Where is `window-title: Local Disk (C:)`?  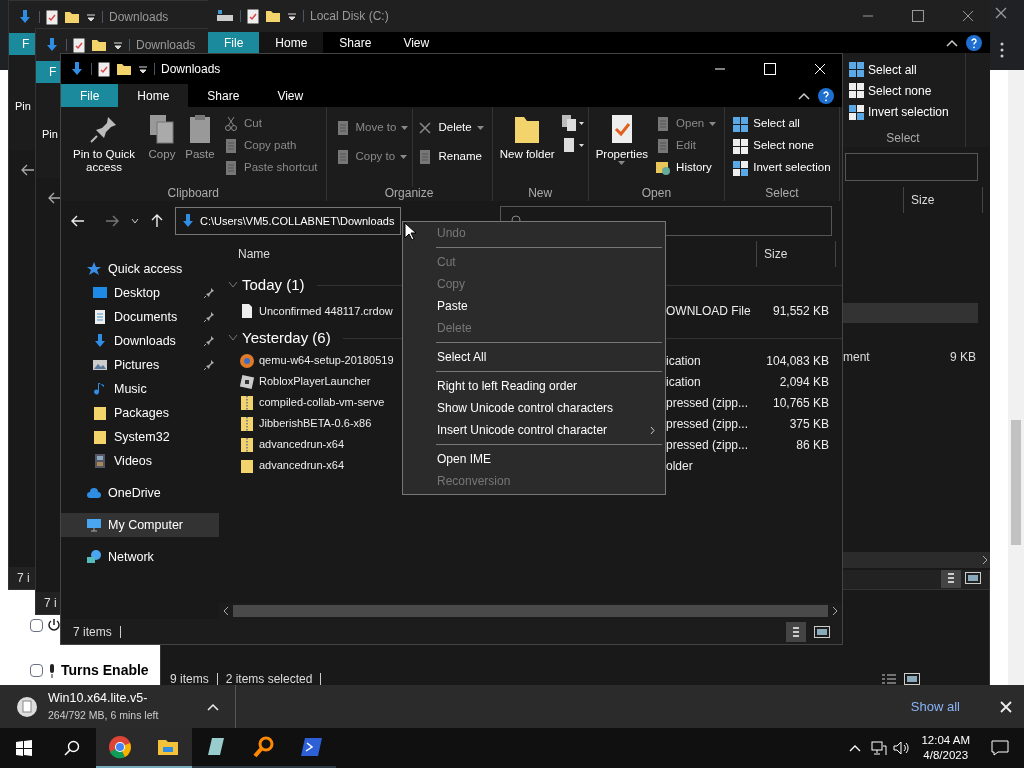 window-title: Local Disk (C:) is located at coordinates (349, 16).